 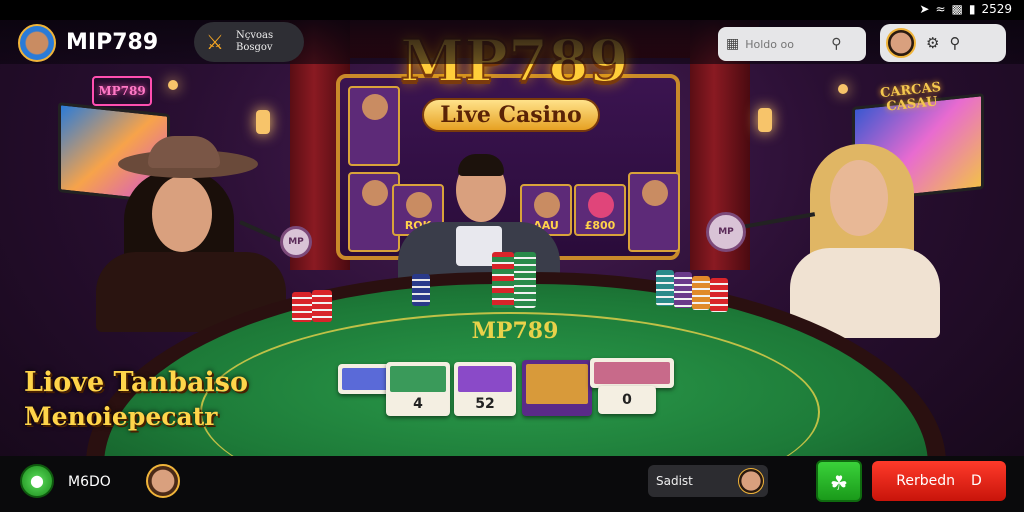 What do you see at coordinates (940, 9) in the screenshot?
I see `wifi-icon: ≈` at bounding box center [940, 9].